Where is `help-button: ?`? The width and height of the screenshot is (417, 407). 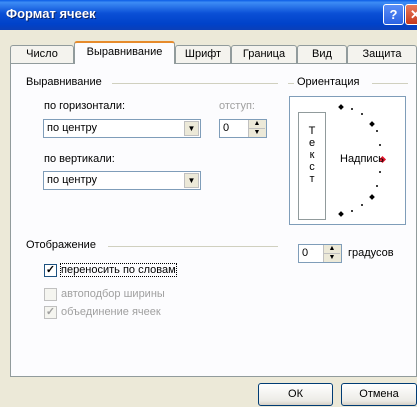 help-button: ? is located at coordinates (393, 14).